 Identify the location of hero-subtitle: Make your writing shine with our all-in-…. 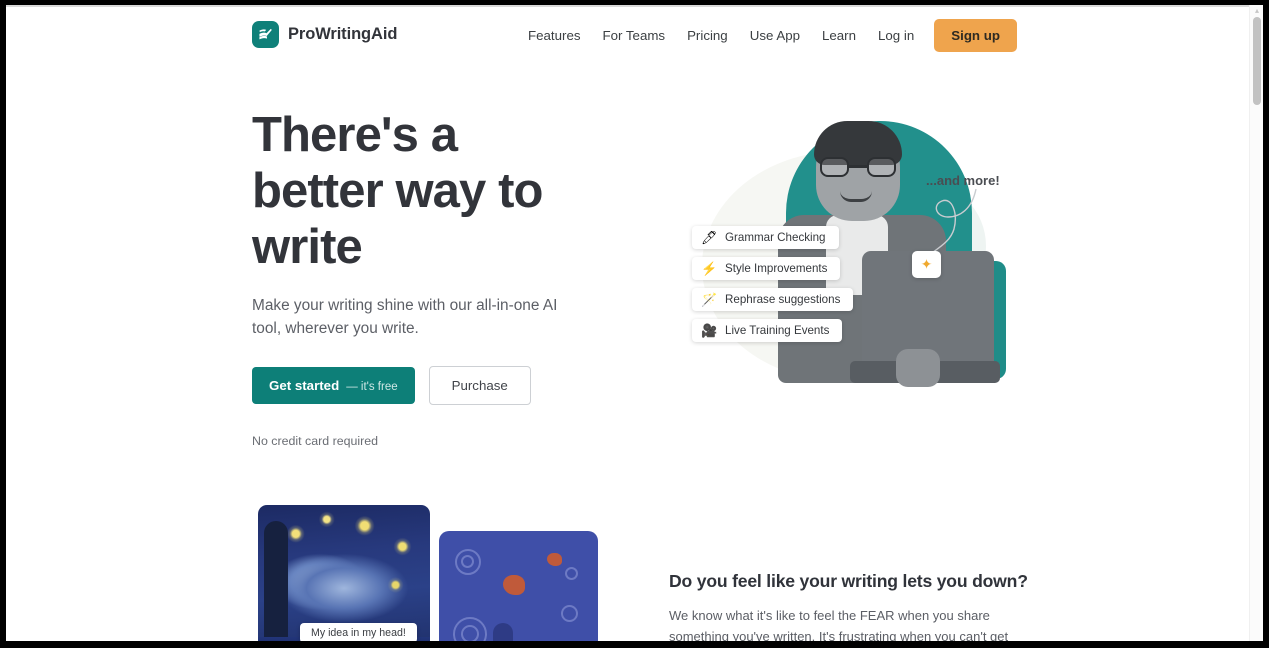
(405, 317).